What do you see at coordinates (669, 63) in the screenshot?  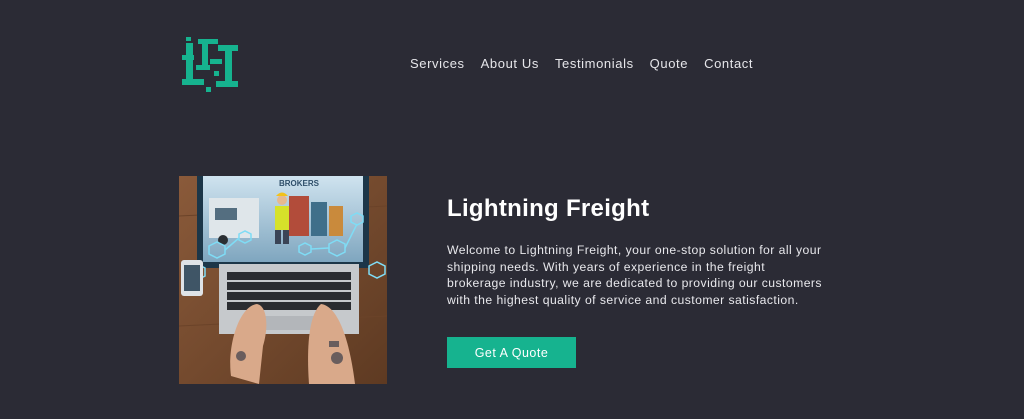 I see `nav-item-quote: Quote` at bounding box center [669, 63].